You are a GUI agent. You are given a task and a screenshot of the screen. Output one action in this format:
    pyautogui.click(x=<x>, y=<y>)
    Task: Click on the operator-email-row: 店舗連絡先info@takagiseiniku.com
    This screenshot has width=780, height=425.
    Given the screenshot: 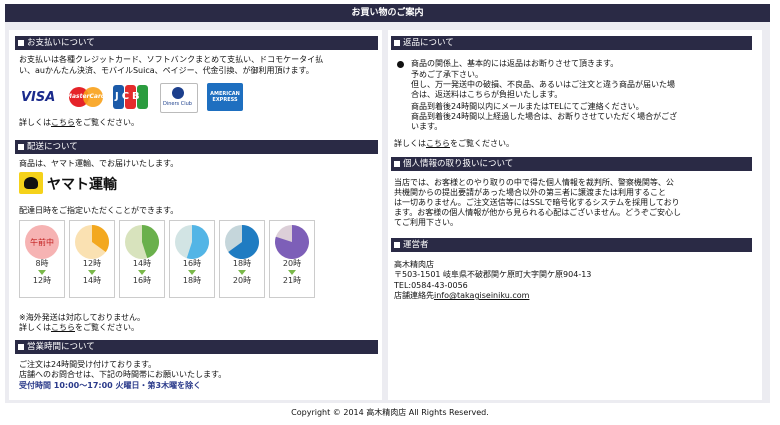 What is the action you would take?
    pyautogui.click(x=462, y=295)
    